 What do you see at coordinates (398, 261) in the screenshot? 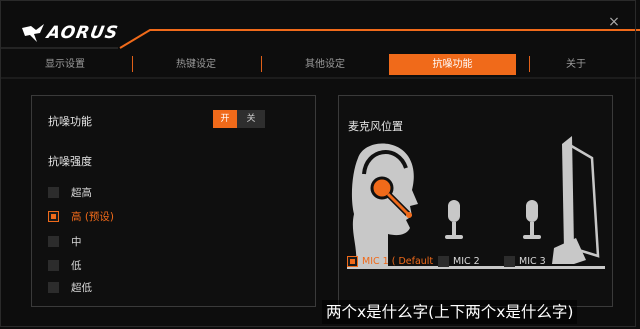
I see `mic-option-label: MIC 1 ( Default` at bounding box center [398, 261].